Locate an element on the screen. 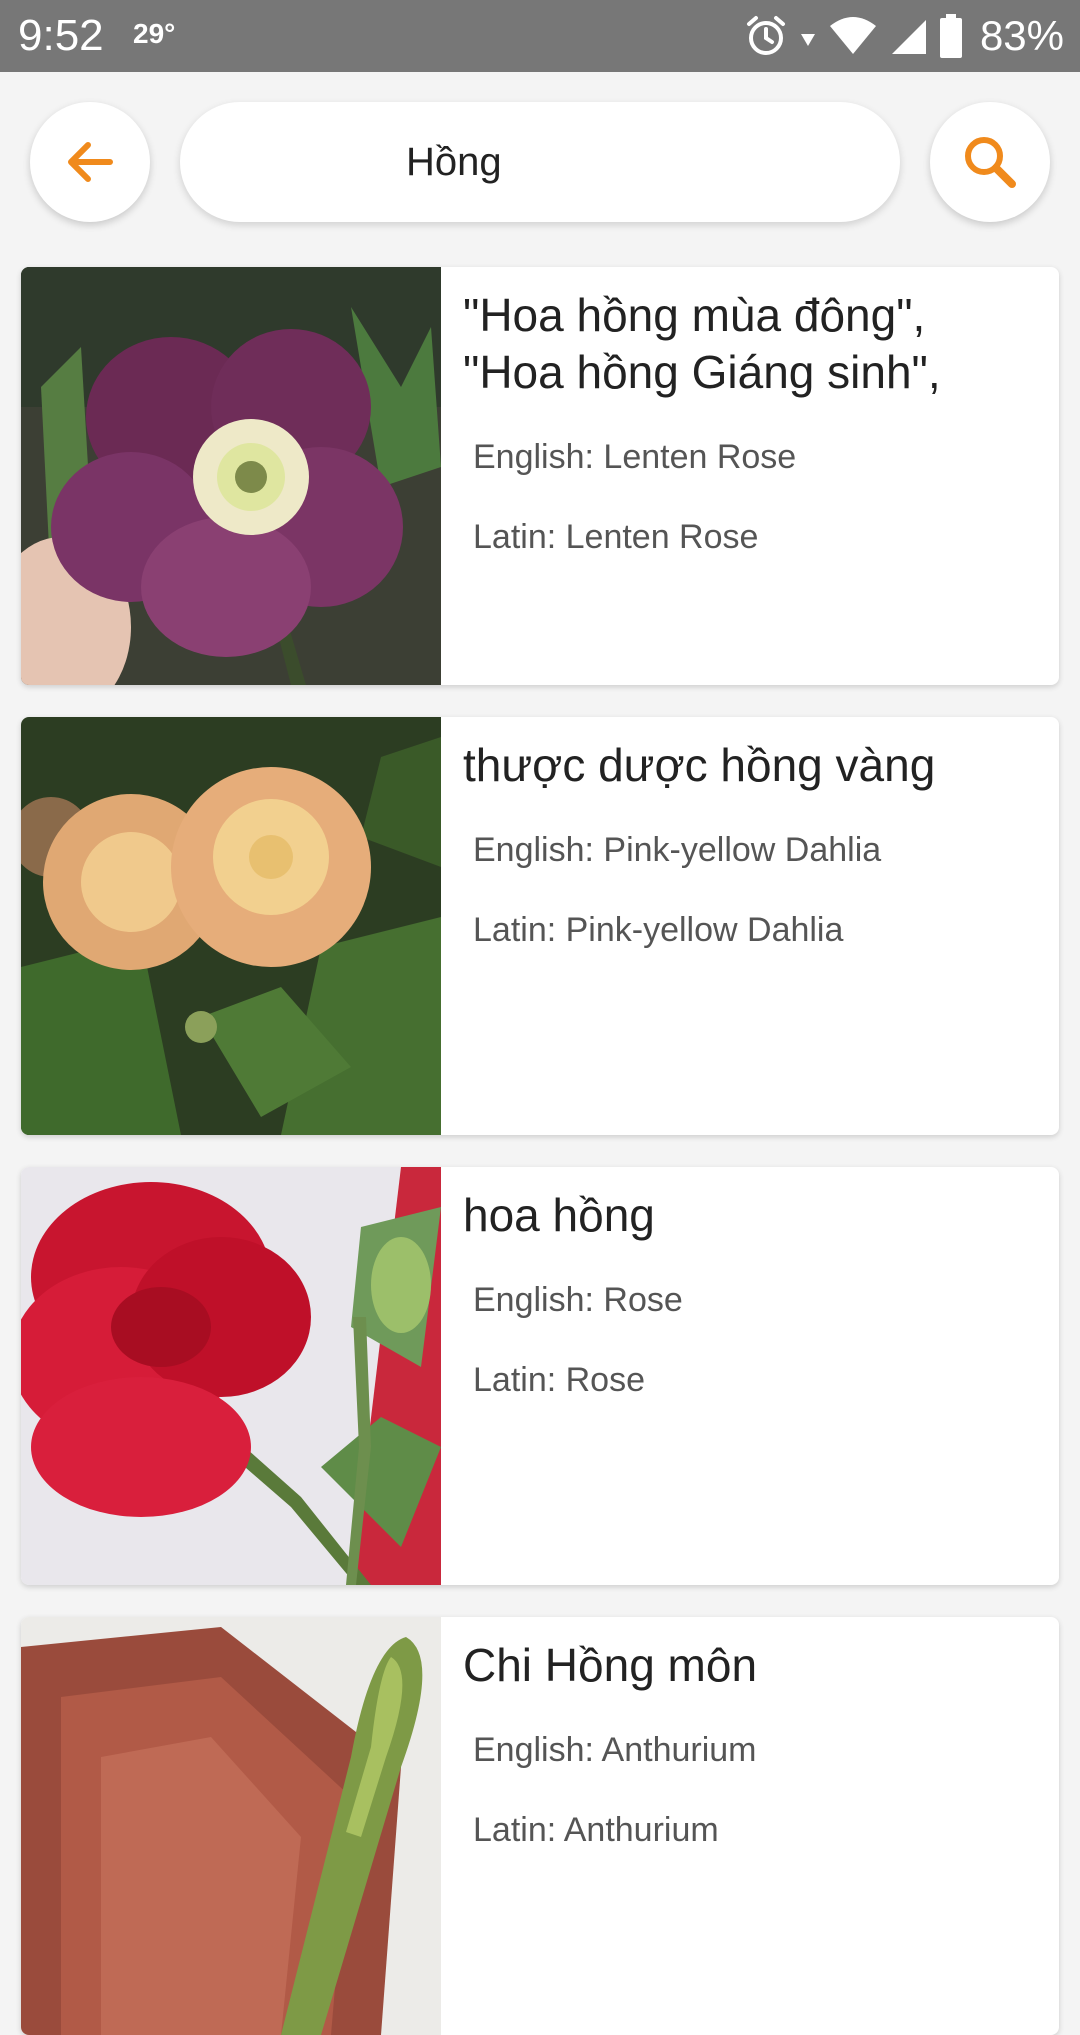  status-time: 9:52 is located at coordinates (61, 35).